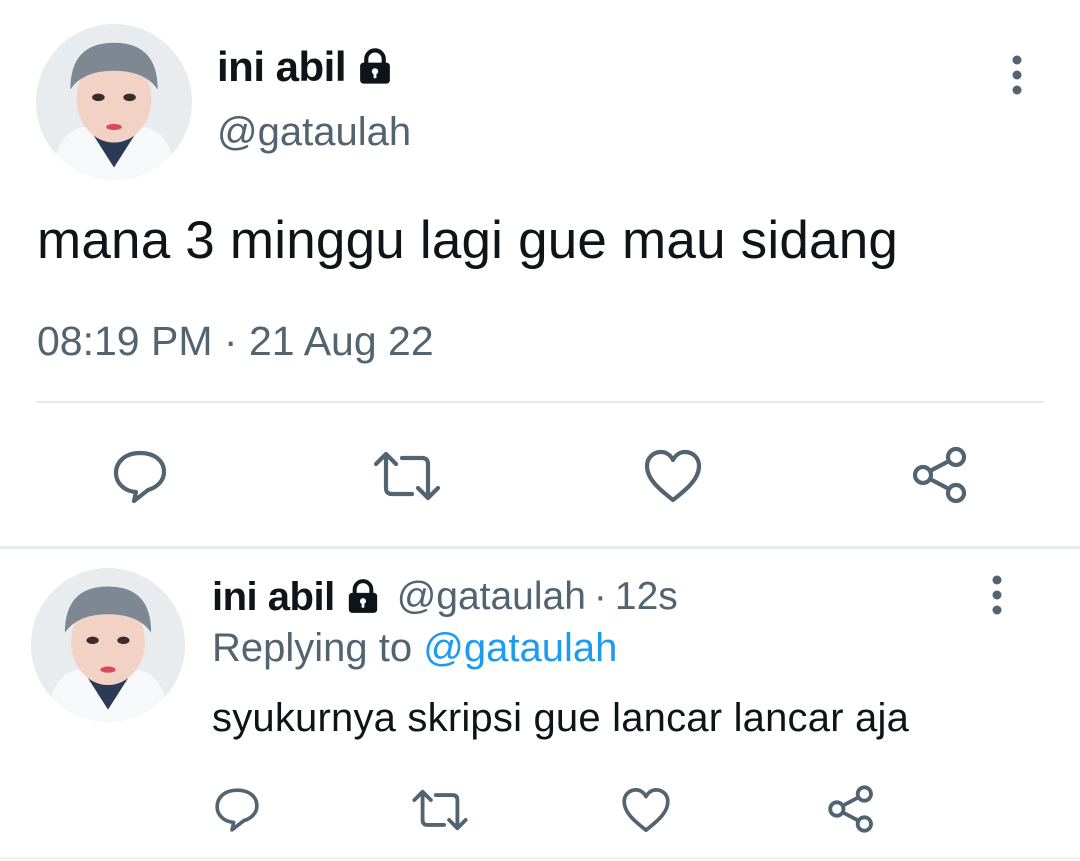  I want to click on replying-to: Replying to @gataulah, so click(414, 648).